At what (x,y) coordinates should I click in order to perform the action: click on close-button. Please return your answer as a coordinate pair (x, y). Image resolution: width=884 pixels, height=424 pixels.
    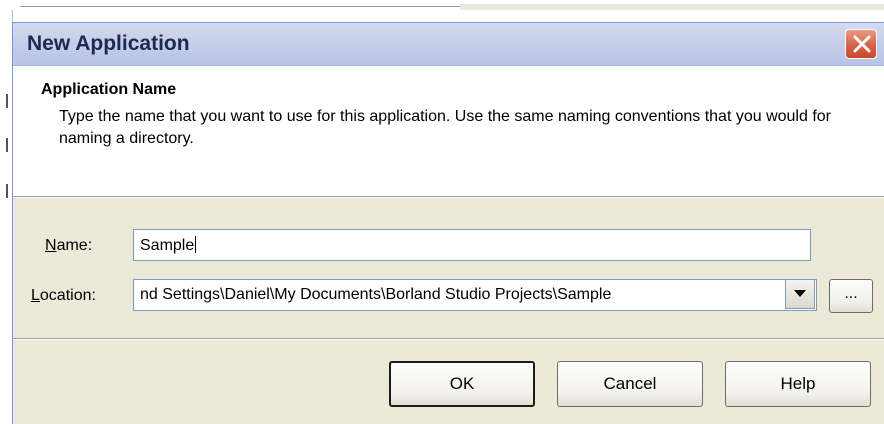
    Looking at the image, I should click on (861, 44).